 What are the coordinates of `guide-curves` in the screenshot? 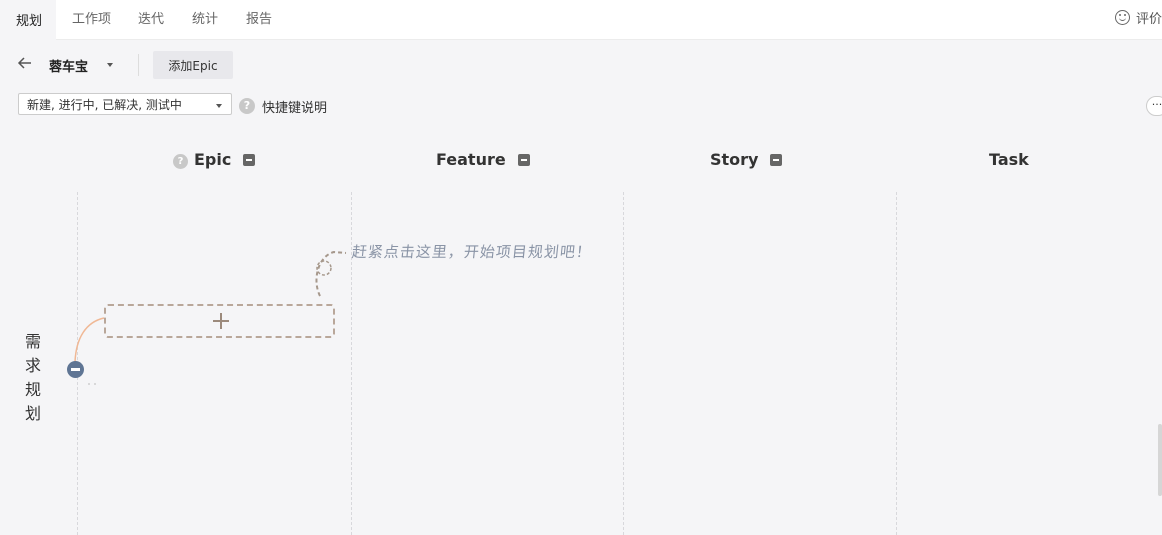 It's located at (210, 317).